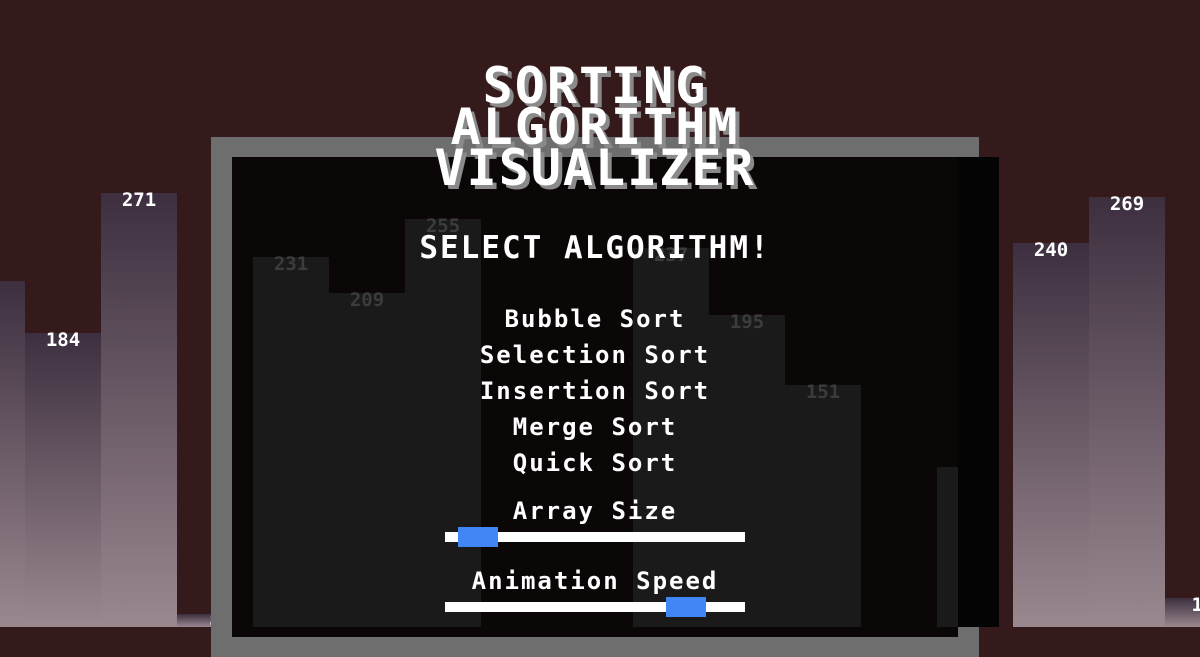 The width and height of the screenshot is (1200, 657). I want to click on animation-speed-slider, so click(595, 607).